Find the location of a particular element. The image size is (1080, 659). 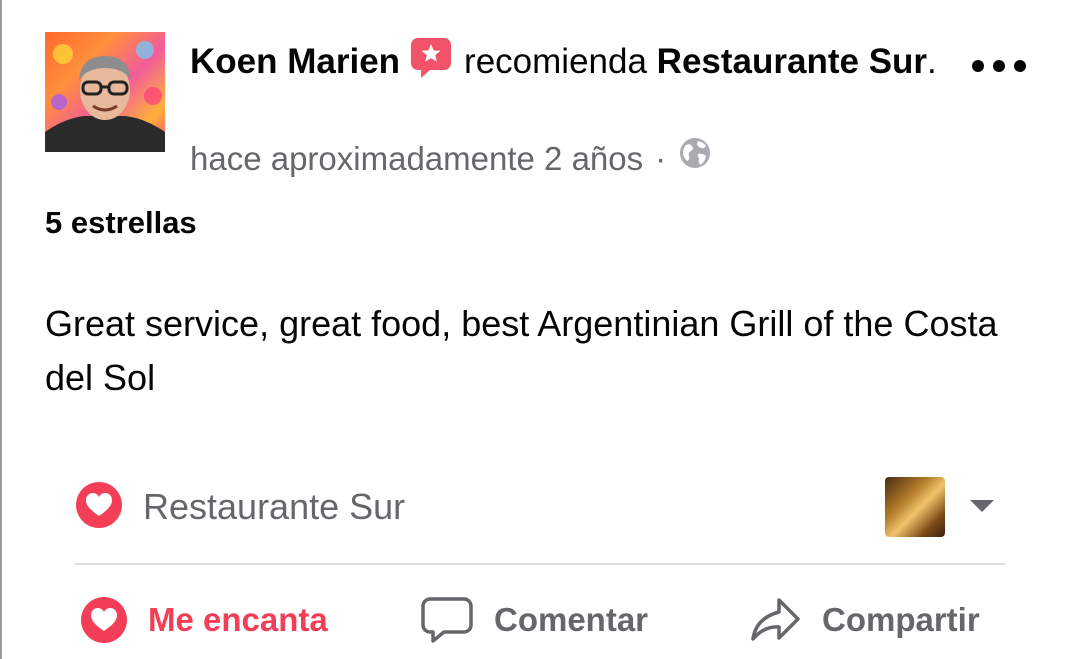

post-header: Koen Marien recomienda Restaurante Sur. is located at coordinates (570, 64).